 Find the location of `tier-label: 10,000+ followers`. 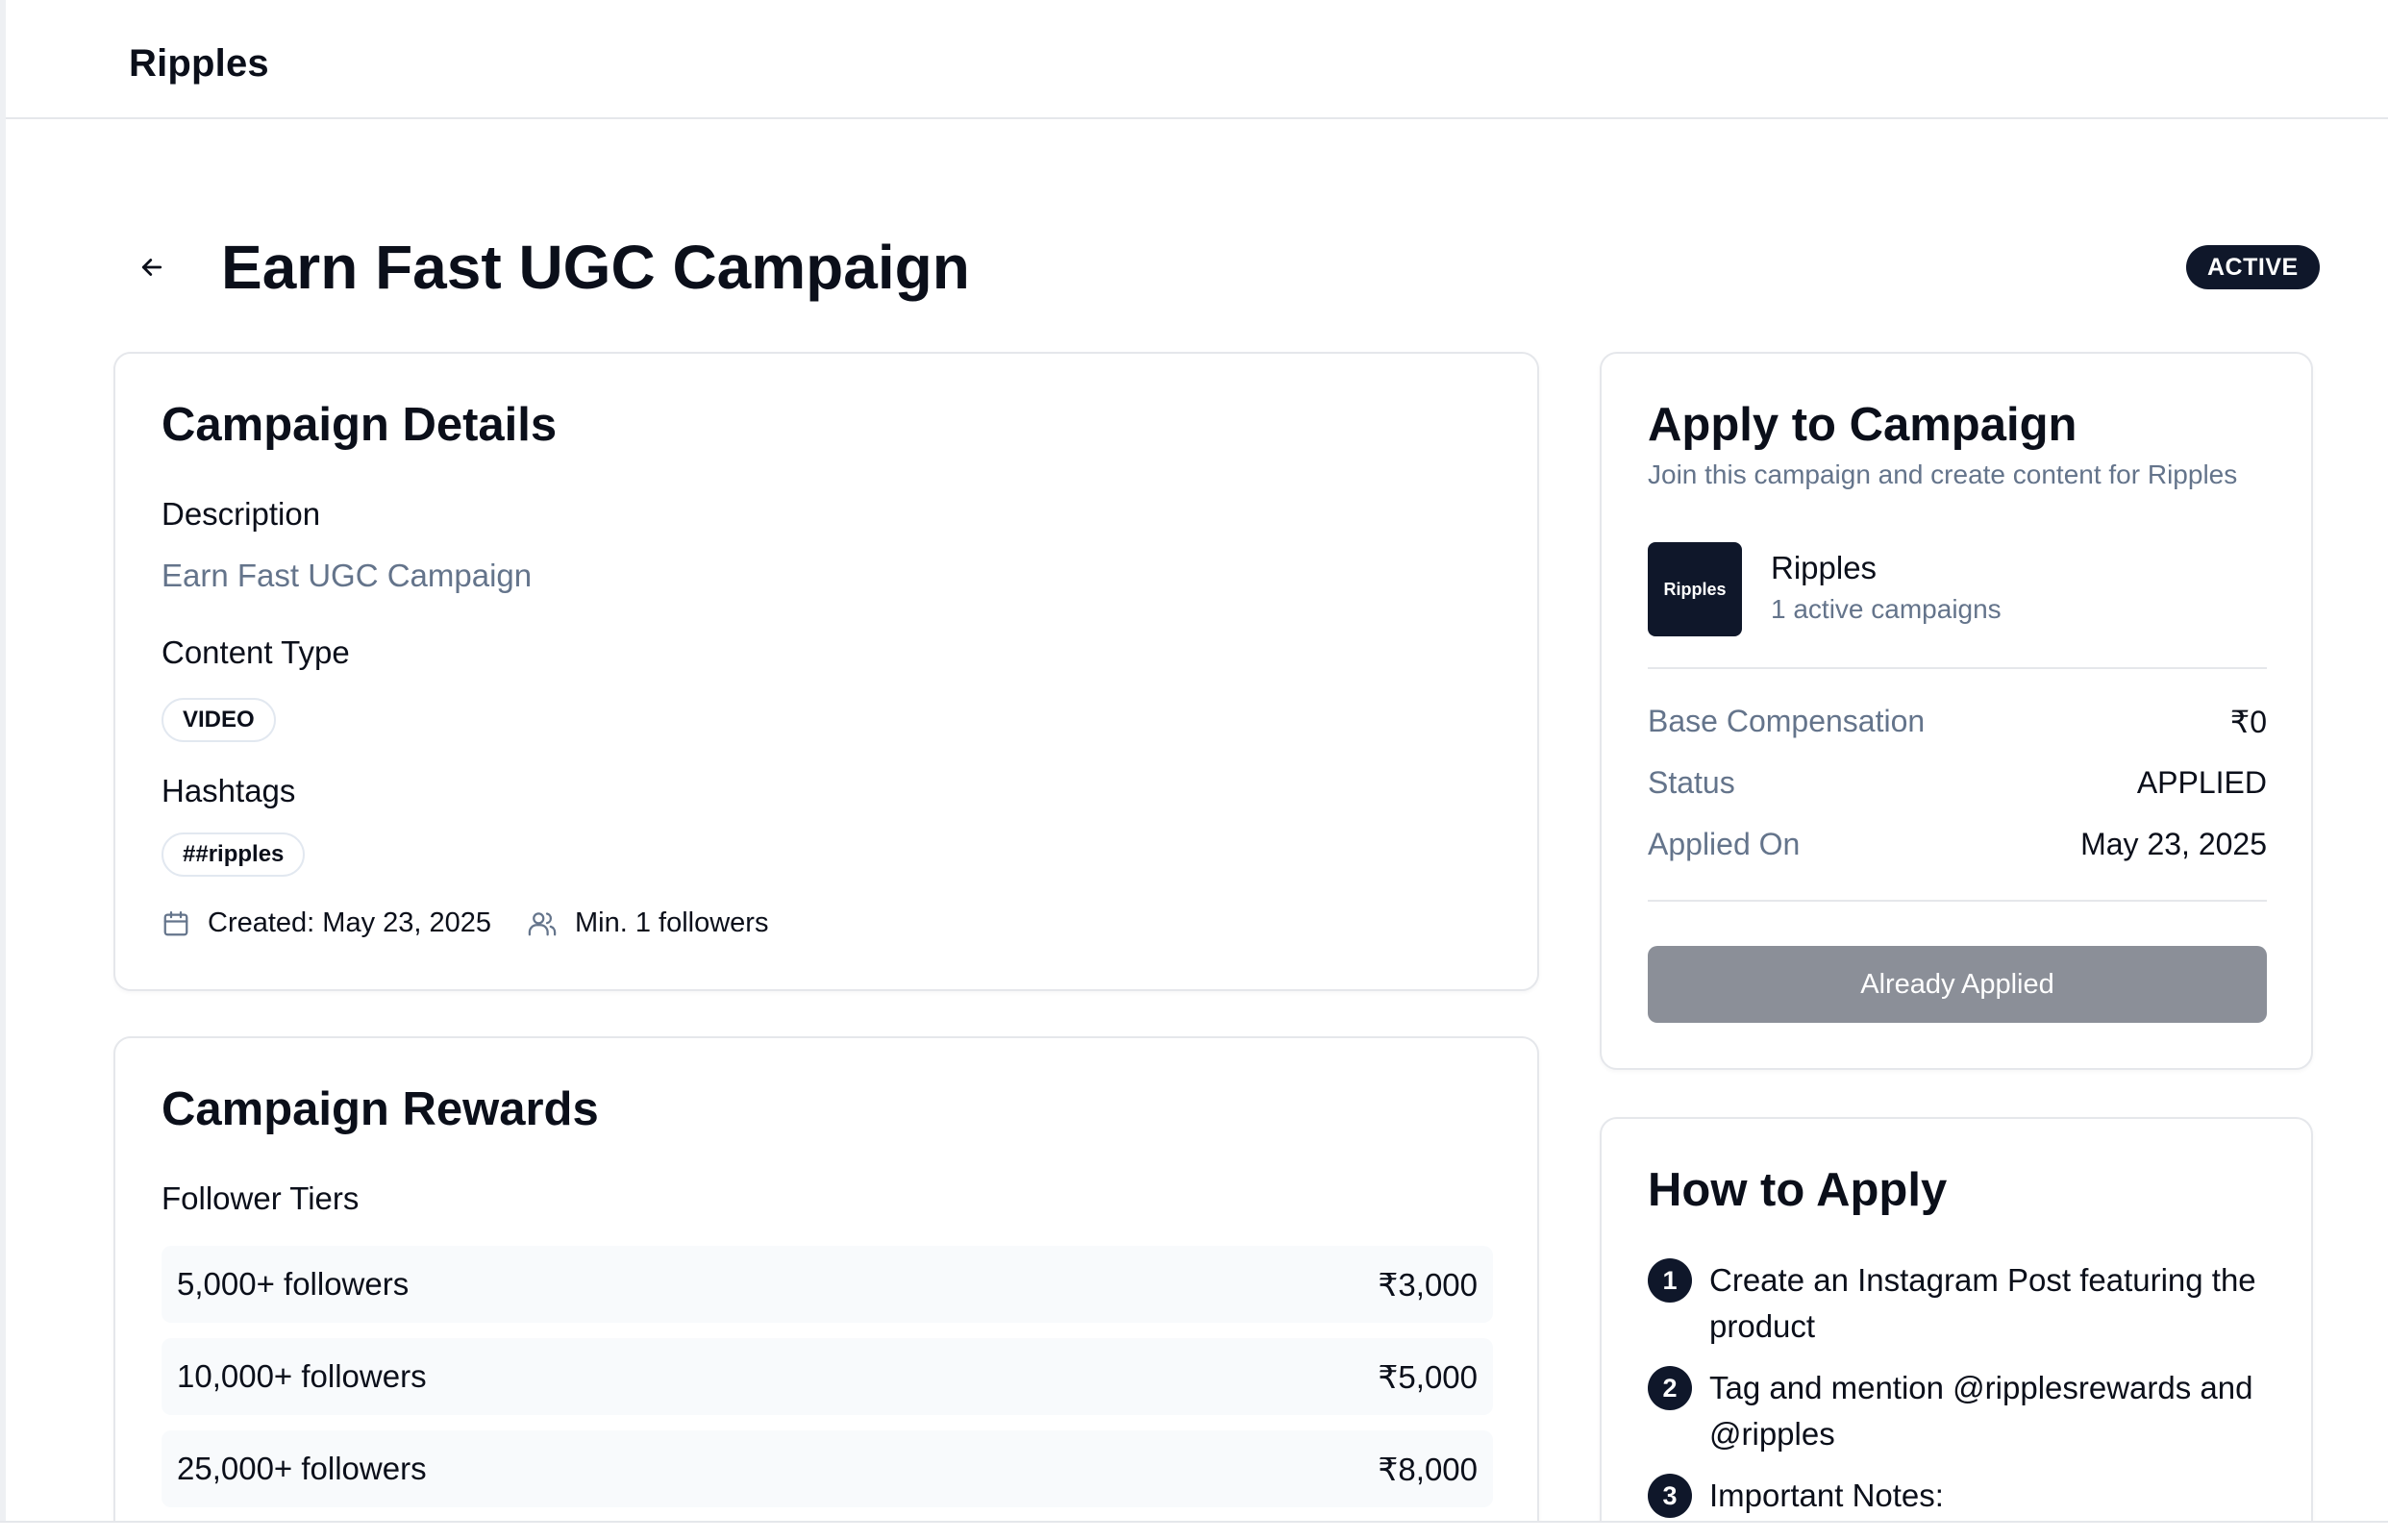

tier-label: 10,000+ followers is located at coordinates (302, 1376).